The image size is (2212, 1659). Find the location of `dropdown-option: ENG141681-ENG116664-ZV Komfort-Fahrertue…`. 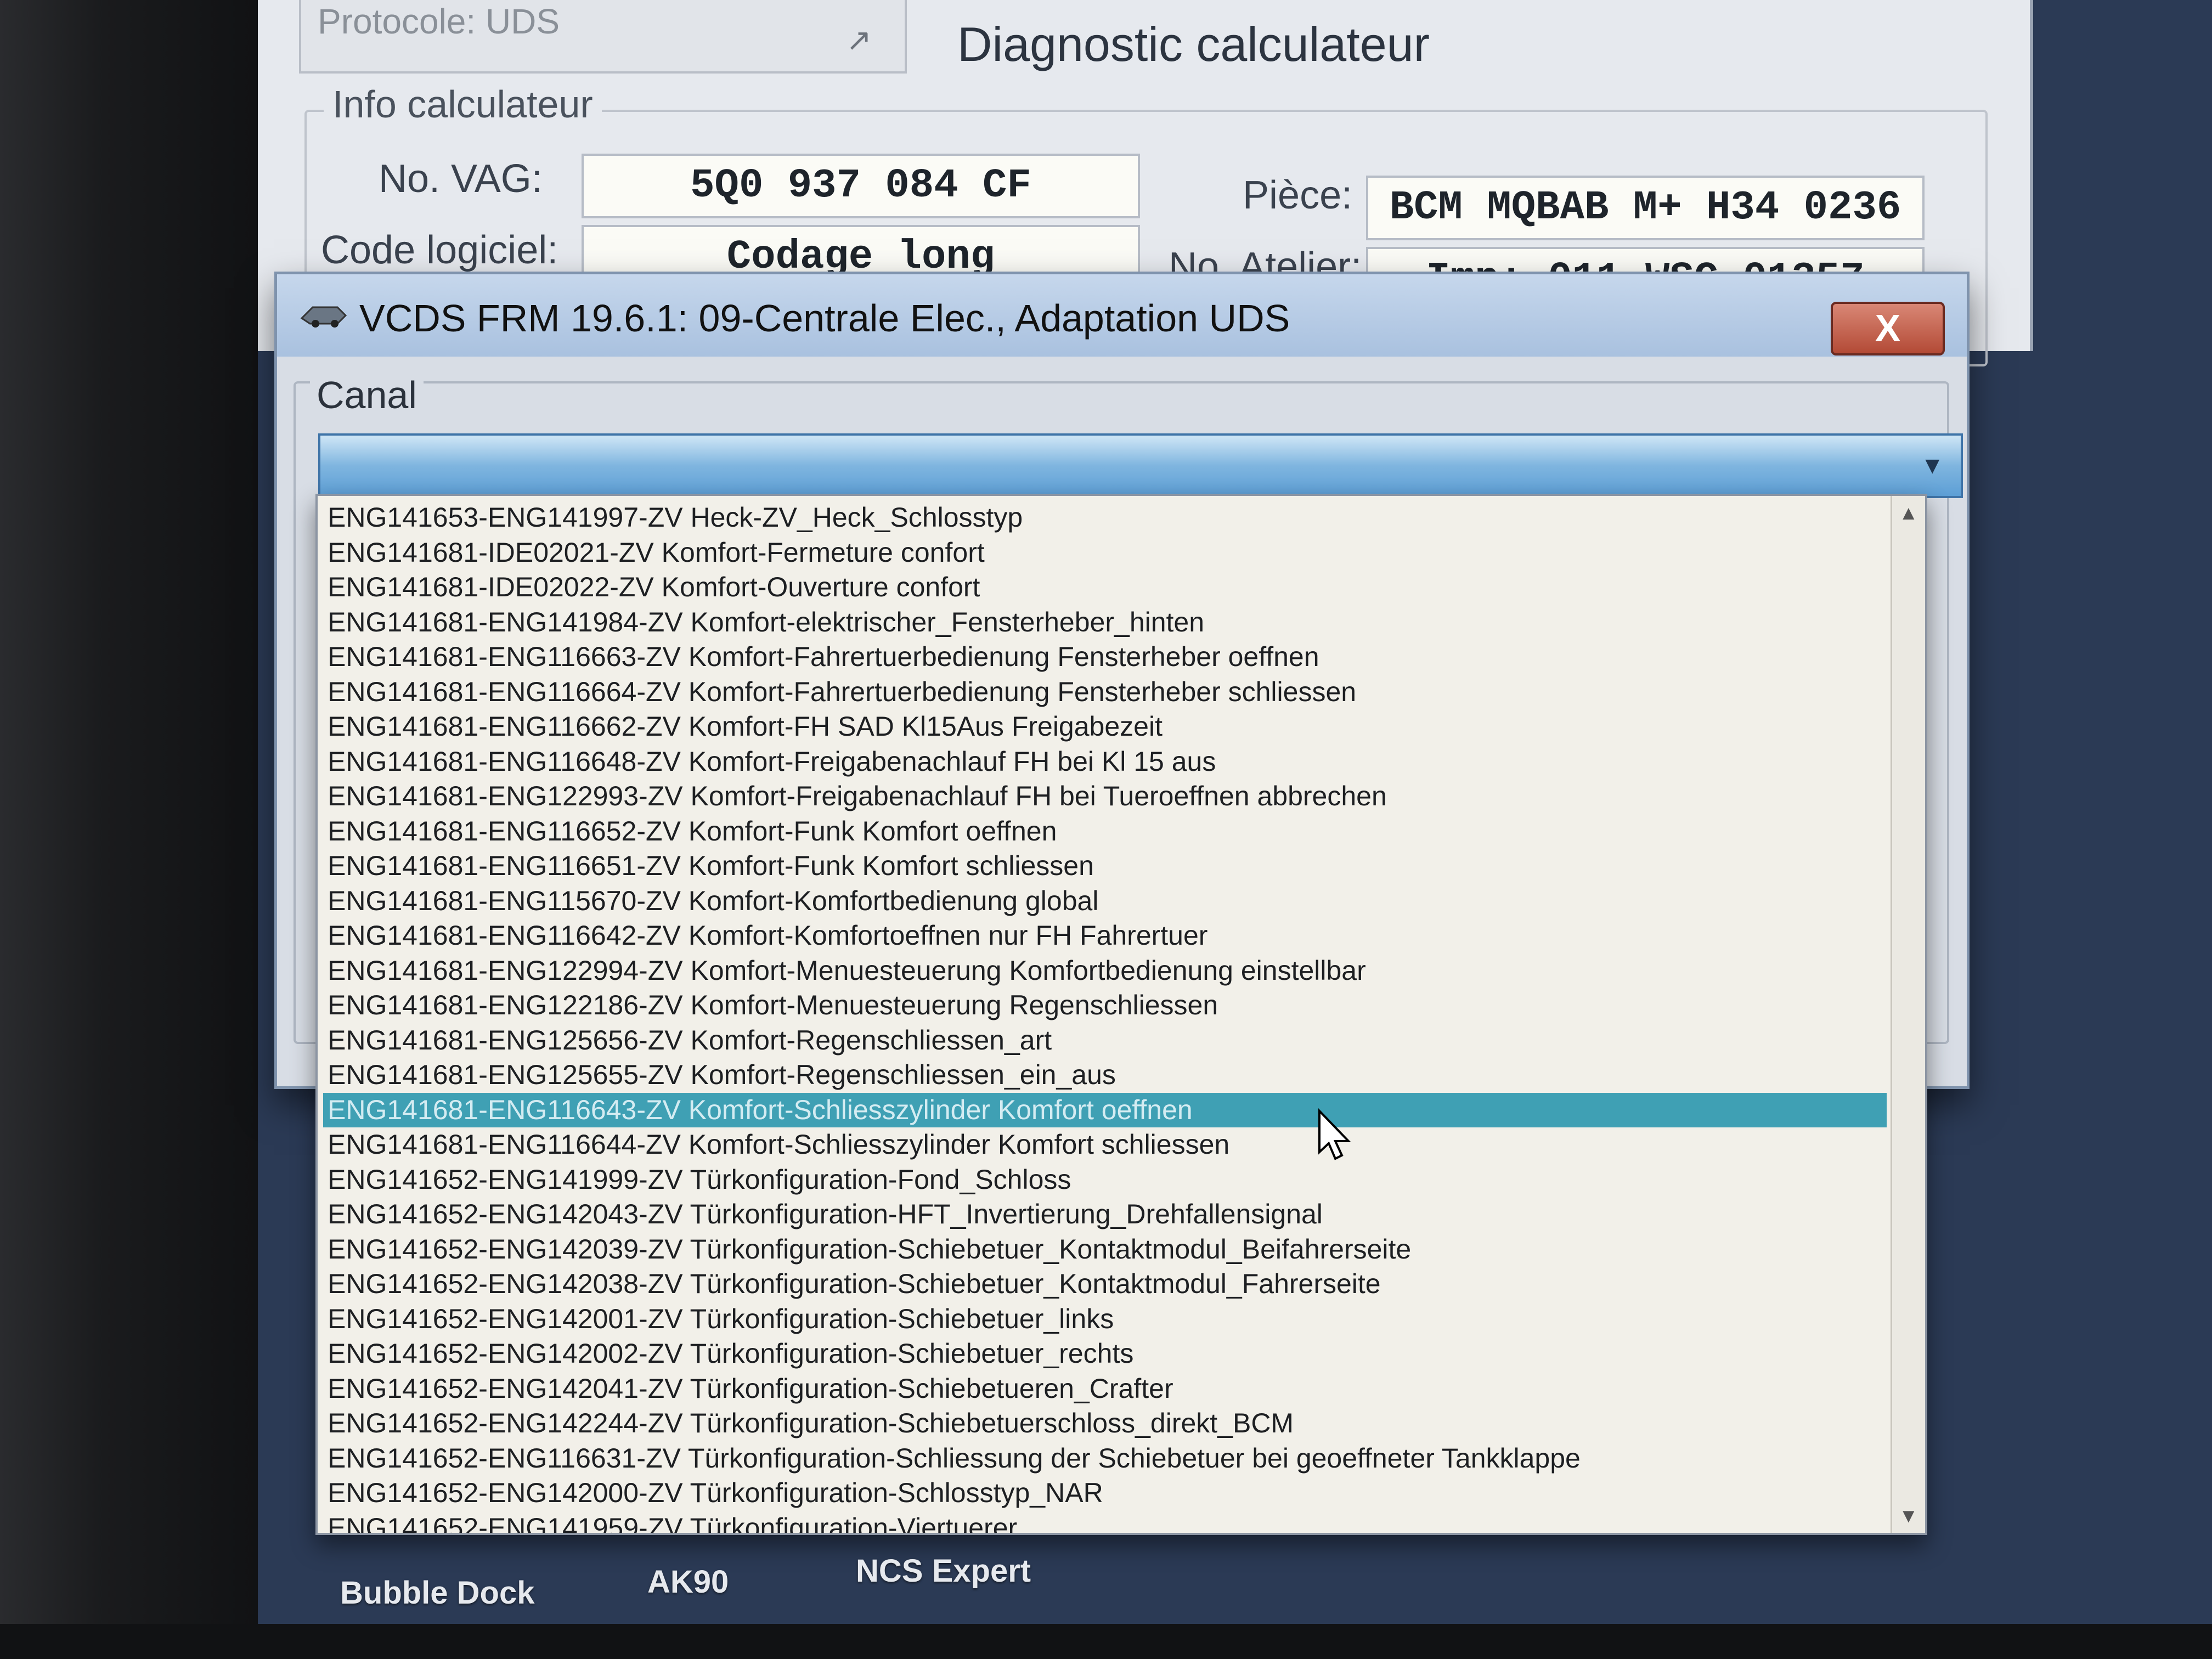

dropdown-option: ENG141681-ENG116664-ZV Komfort-Fahrertue… is located at coordinates (1105, 692).